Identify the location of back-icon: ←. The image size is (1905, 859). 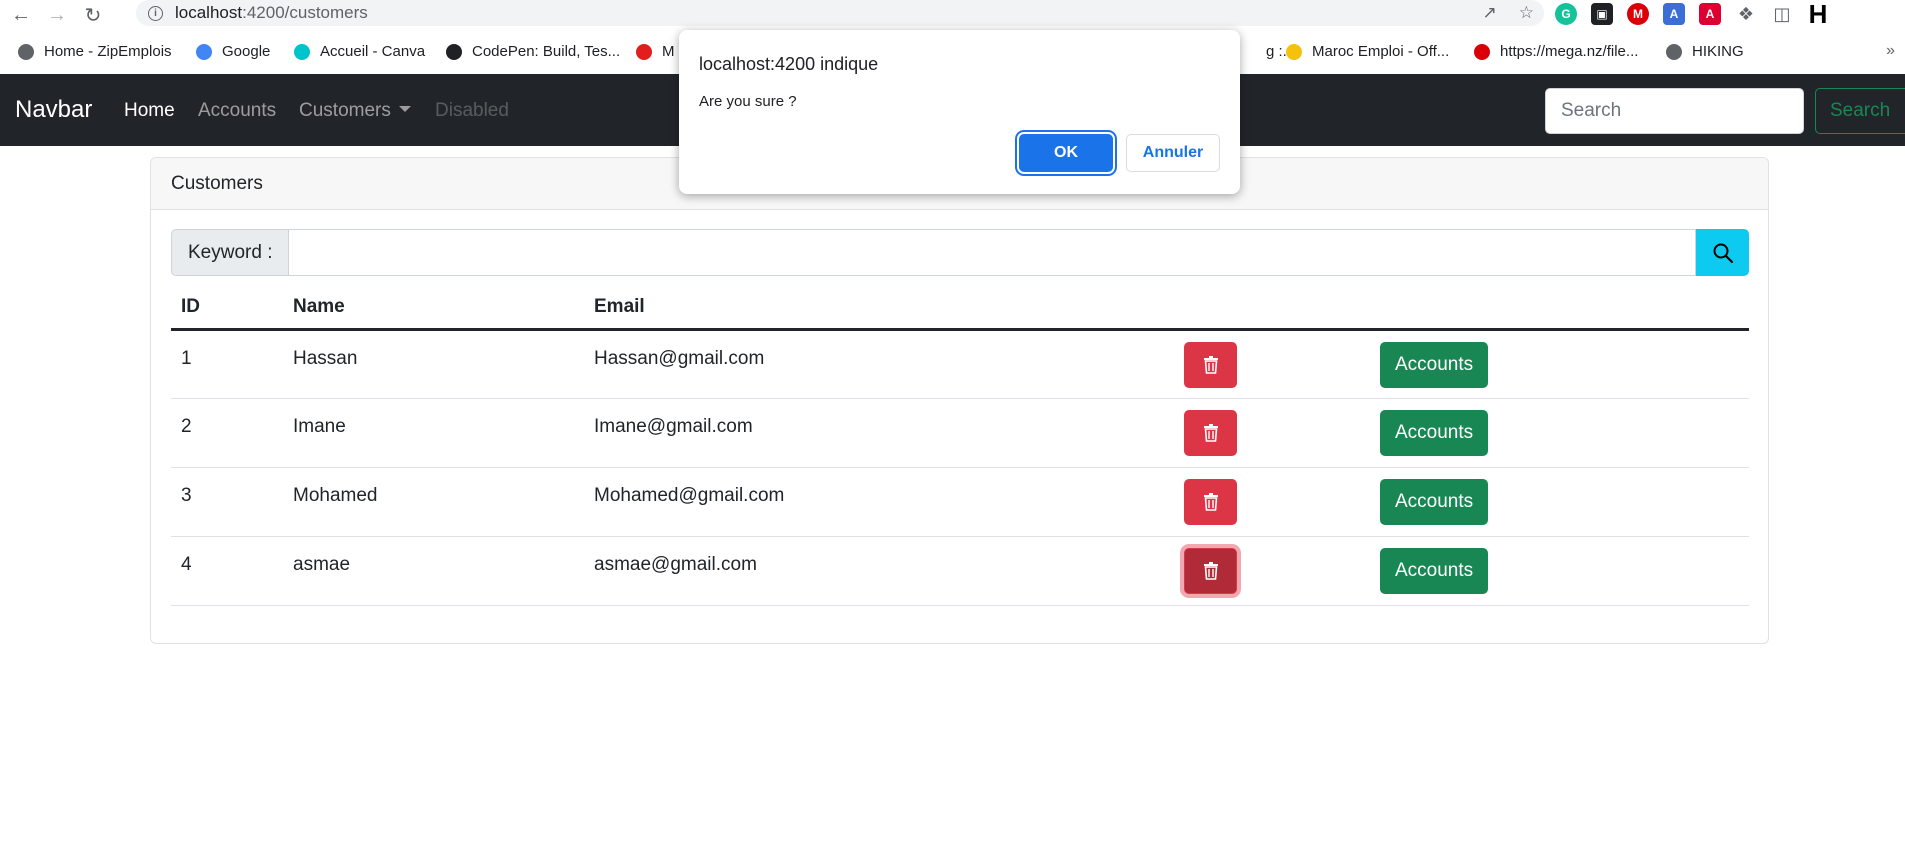
(21, 15).